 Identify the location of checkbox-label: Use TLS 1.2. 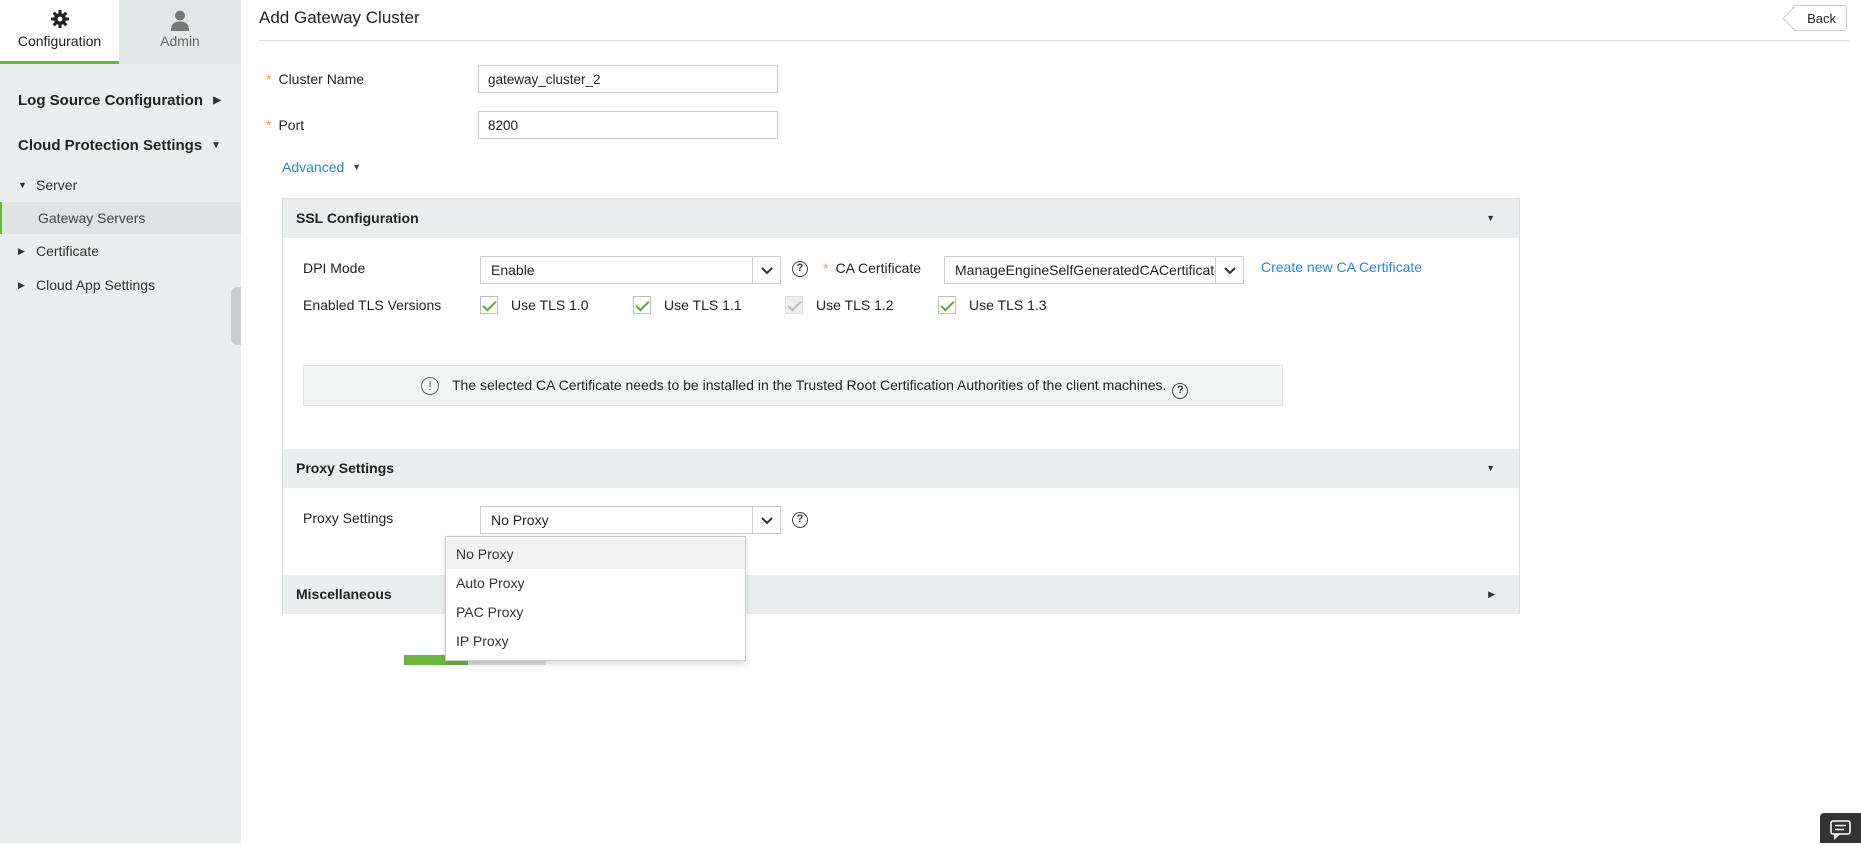
(855, 305).